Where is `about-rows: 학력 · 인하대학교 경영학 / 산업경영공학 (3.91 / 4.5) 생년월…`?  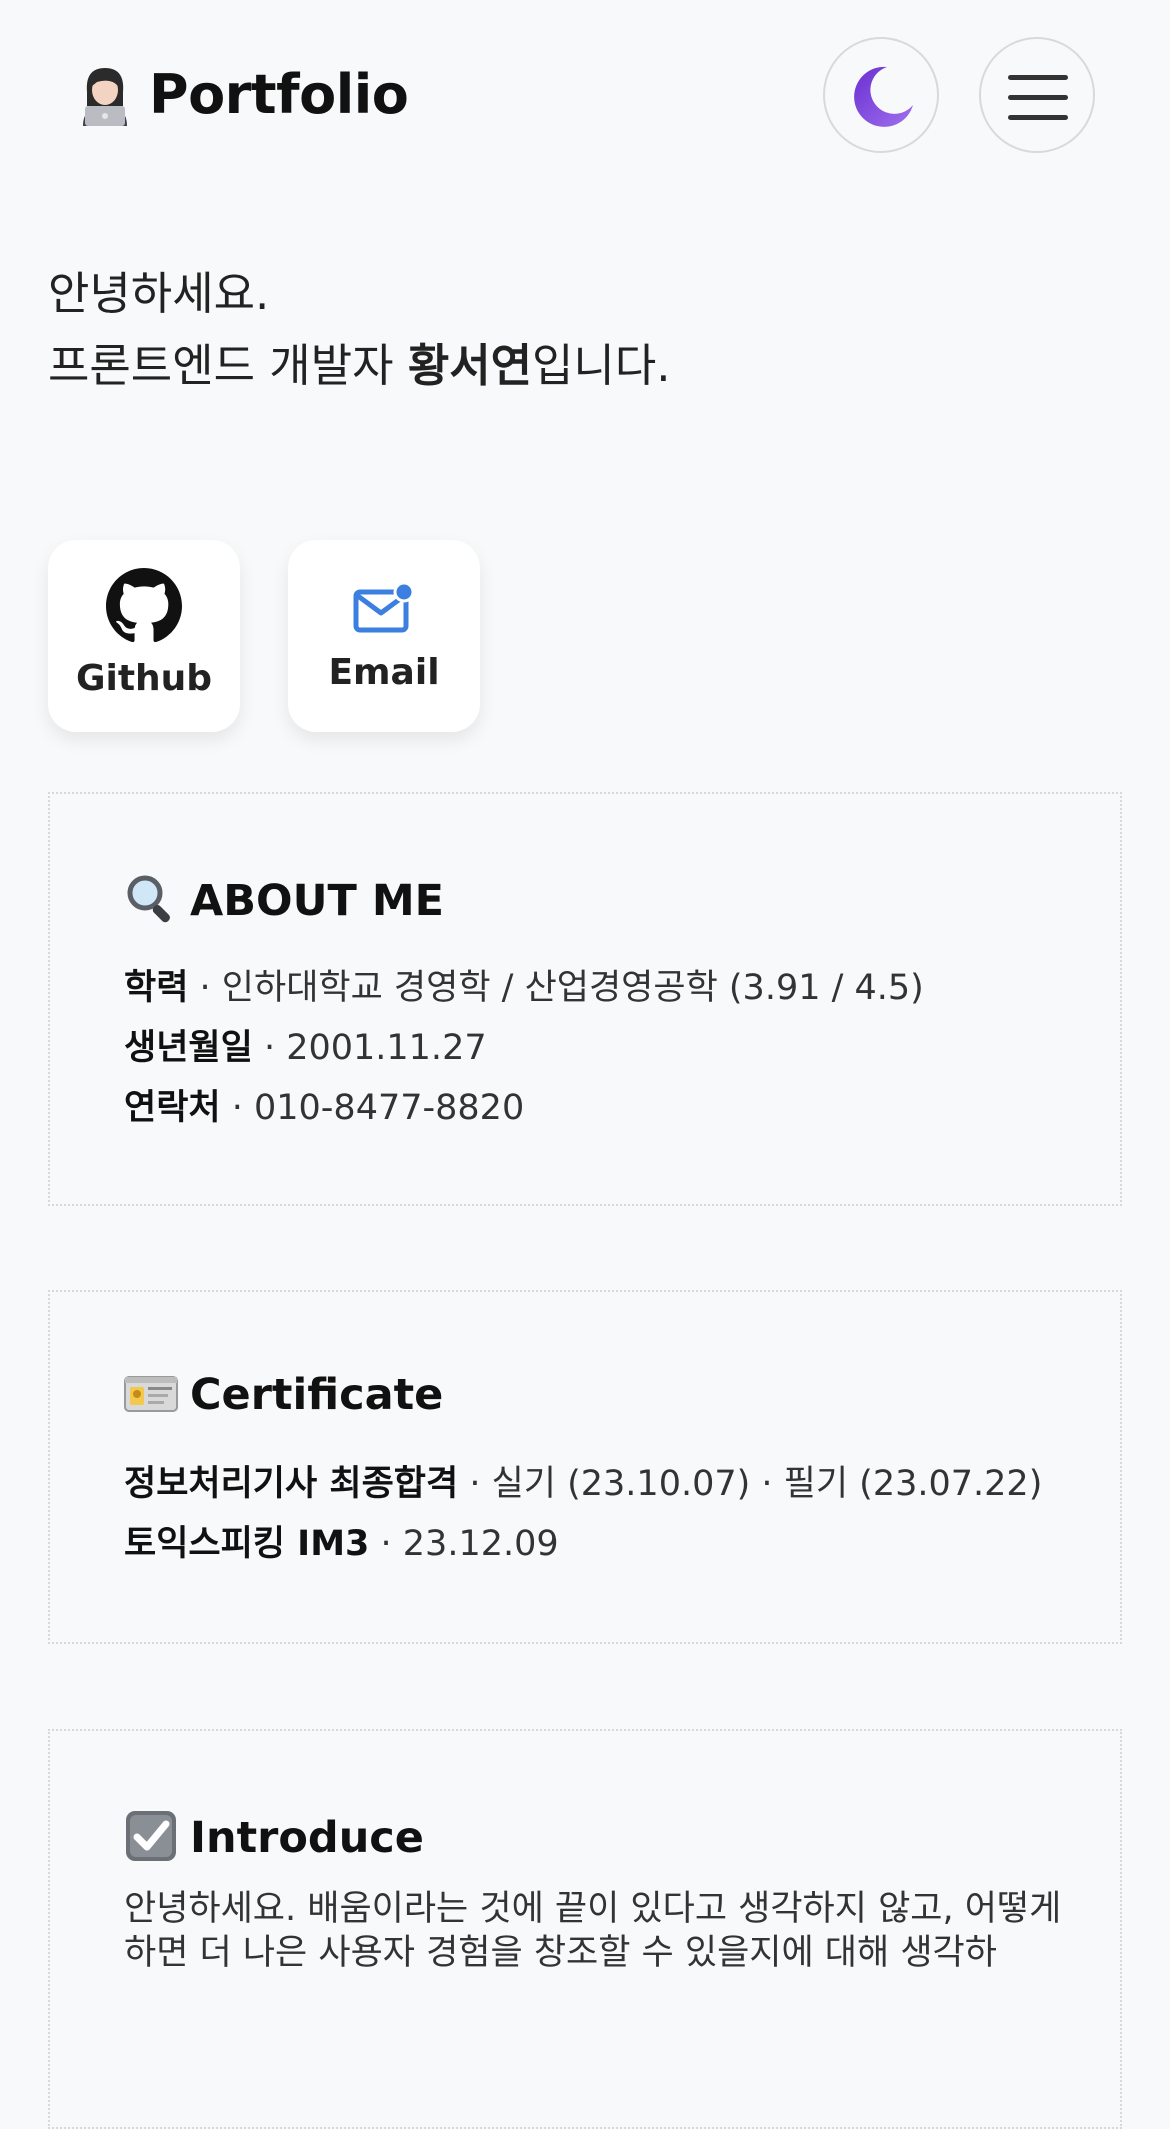 about-rows: 학력 · 인하대학교 경영학 / 산업경영공학 (3.91 / 4.5) 생년월… is located at coordinates (524, 1048).